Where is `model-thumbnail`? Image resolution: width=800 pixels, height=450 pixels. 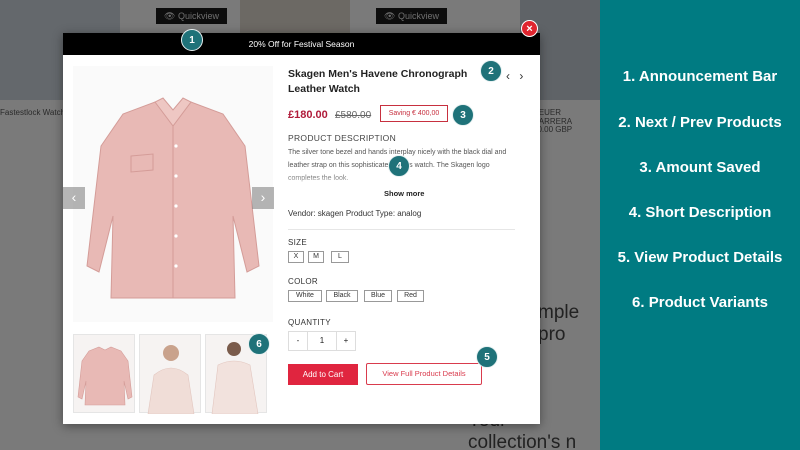
model-thumbnail is located at coordinates (171, 380).